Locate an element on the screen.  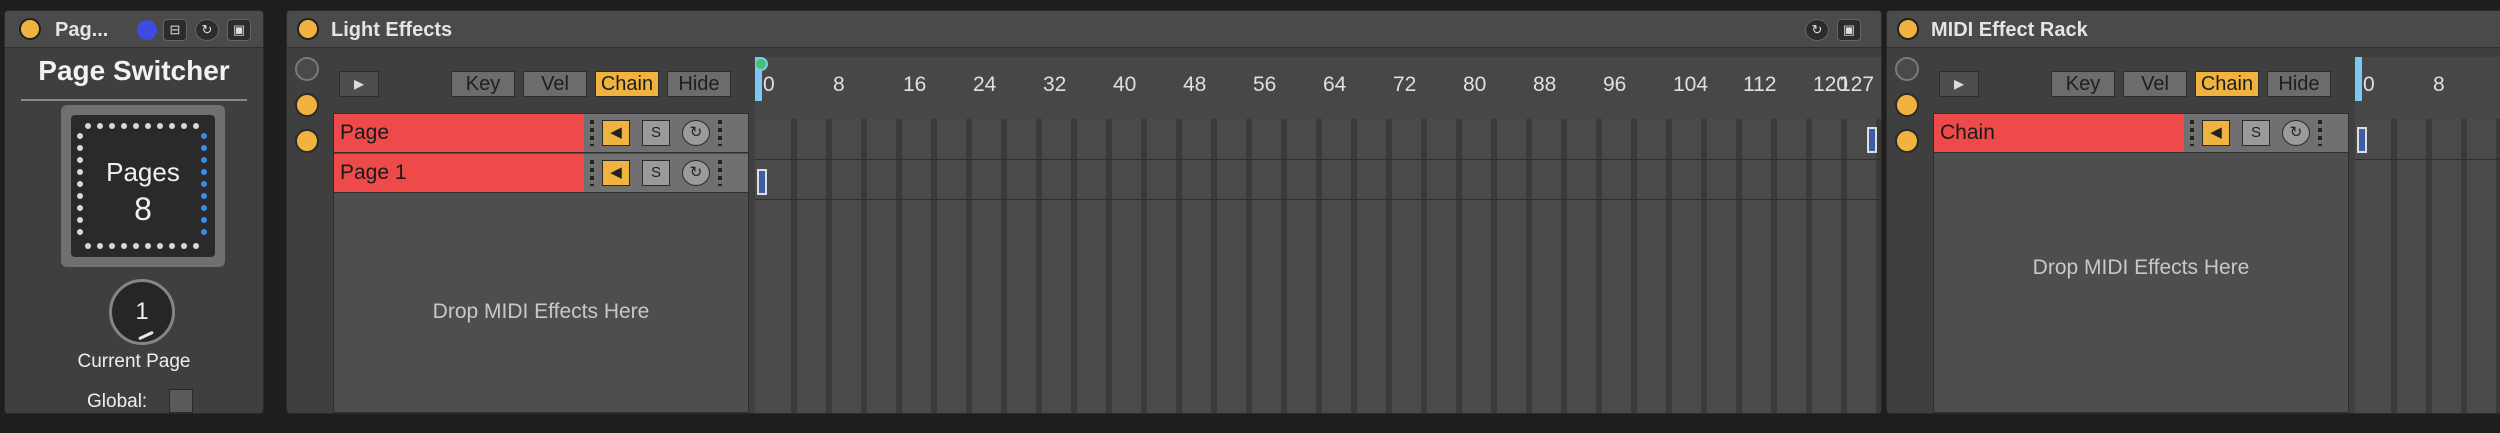
zone-tick-label: 104 is located at coordinates (1691, 84).